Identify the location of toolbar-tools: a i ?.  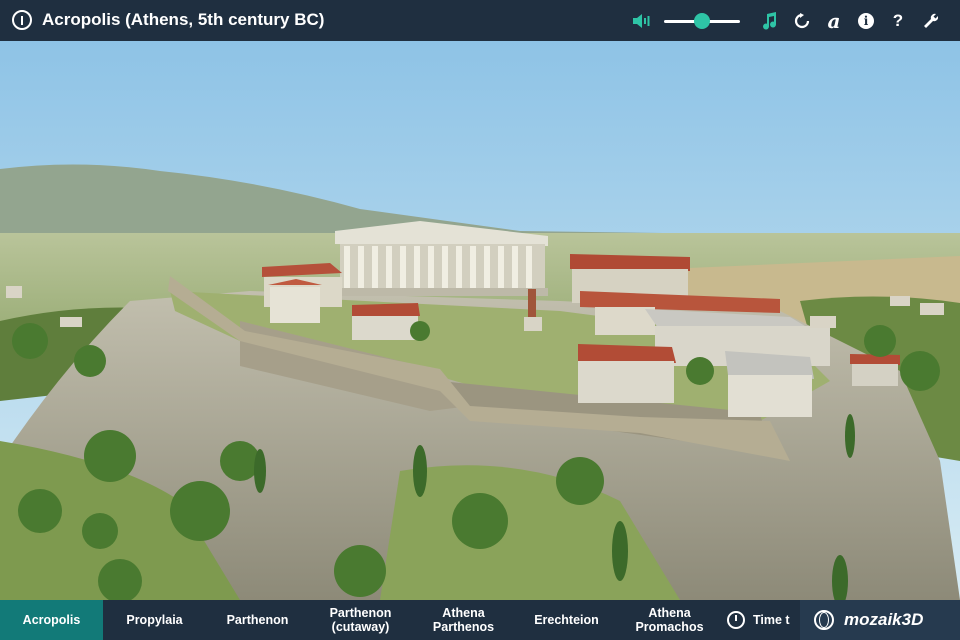
(786, 20).